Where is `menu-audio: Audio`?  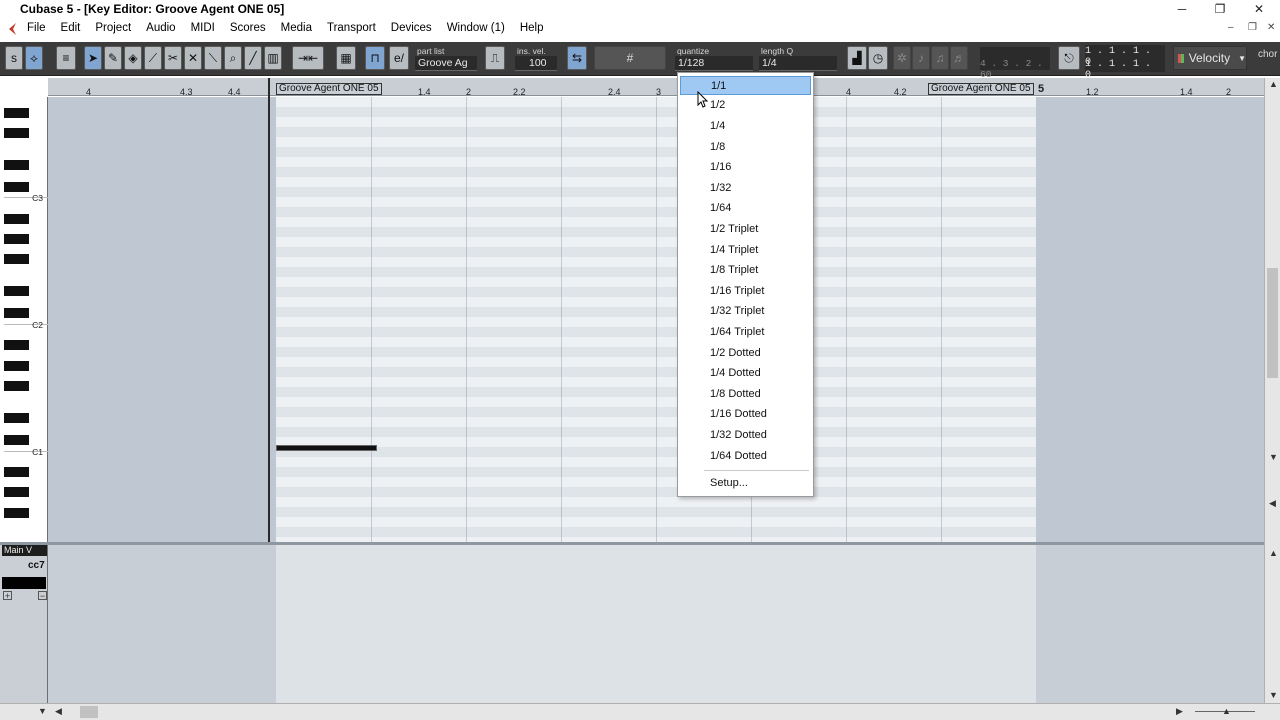 menu-audio: Audio is located at coordinates (160, 28).